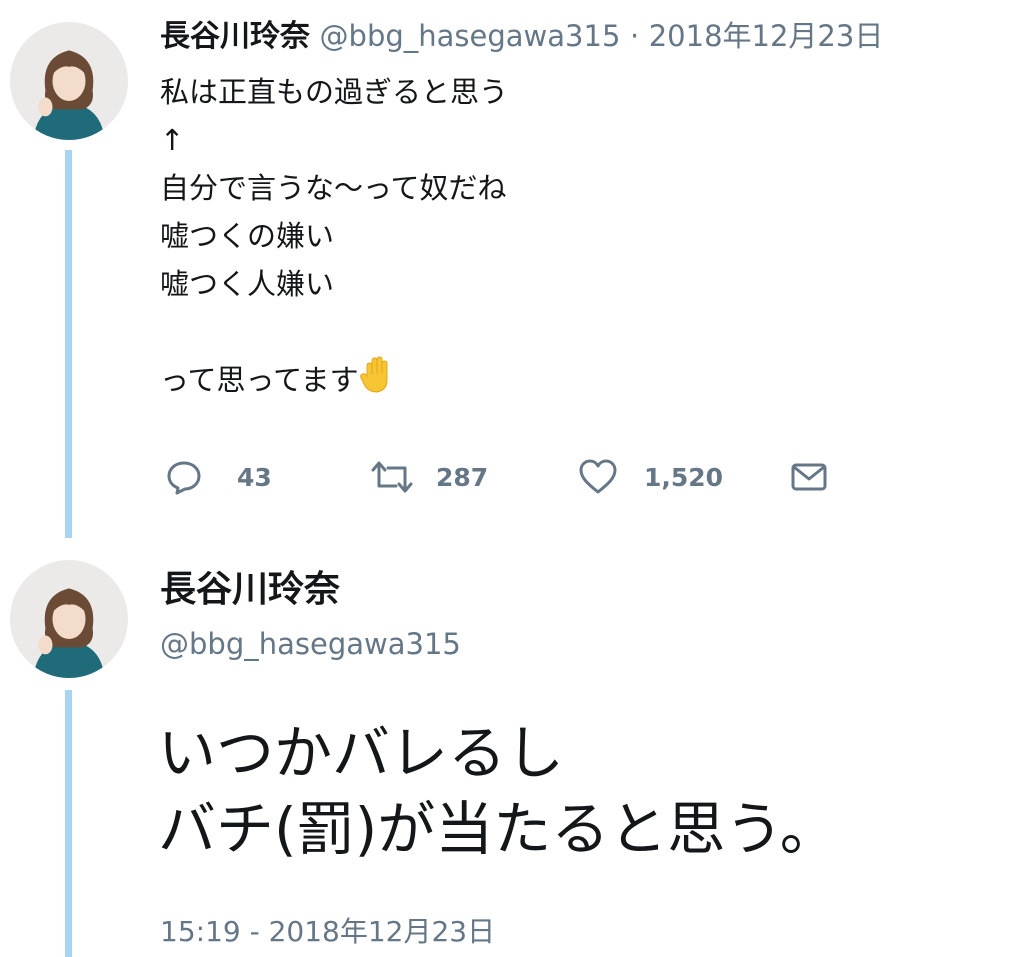 The height and width of the screenshot is (957, 1016). Describe the element at coordinates (392, 477) in the screenshot. I see `retweet-icon` at that location.